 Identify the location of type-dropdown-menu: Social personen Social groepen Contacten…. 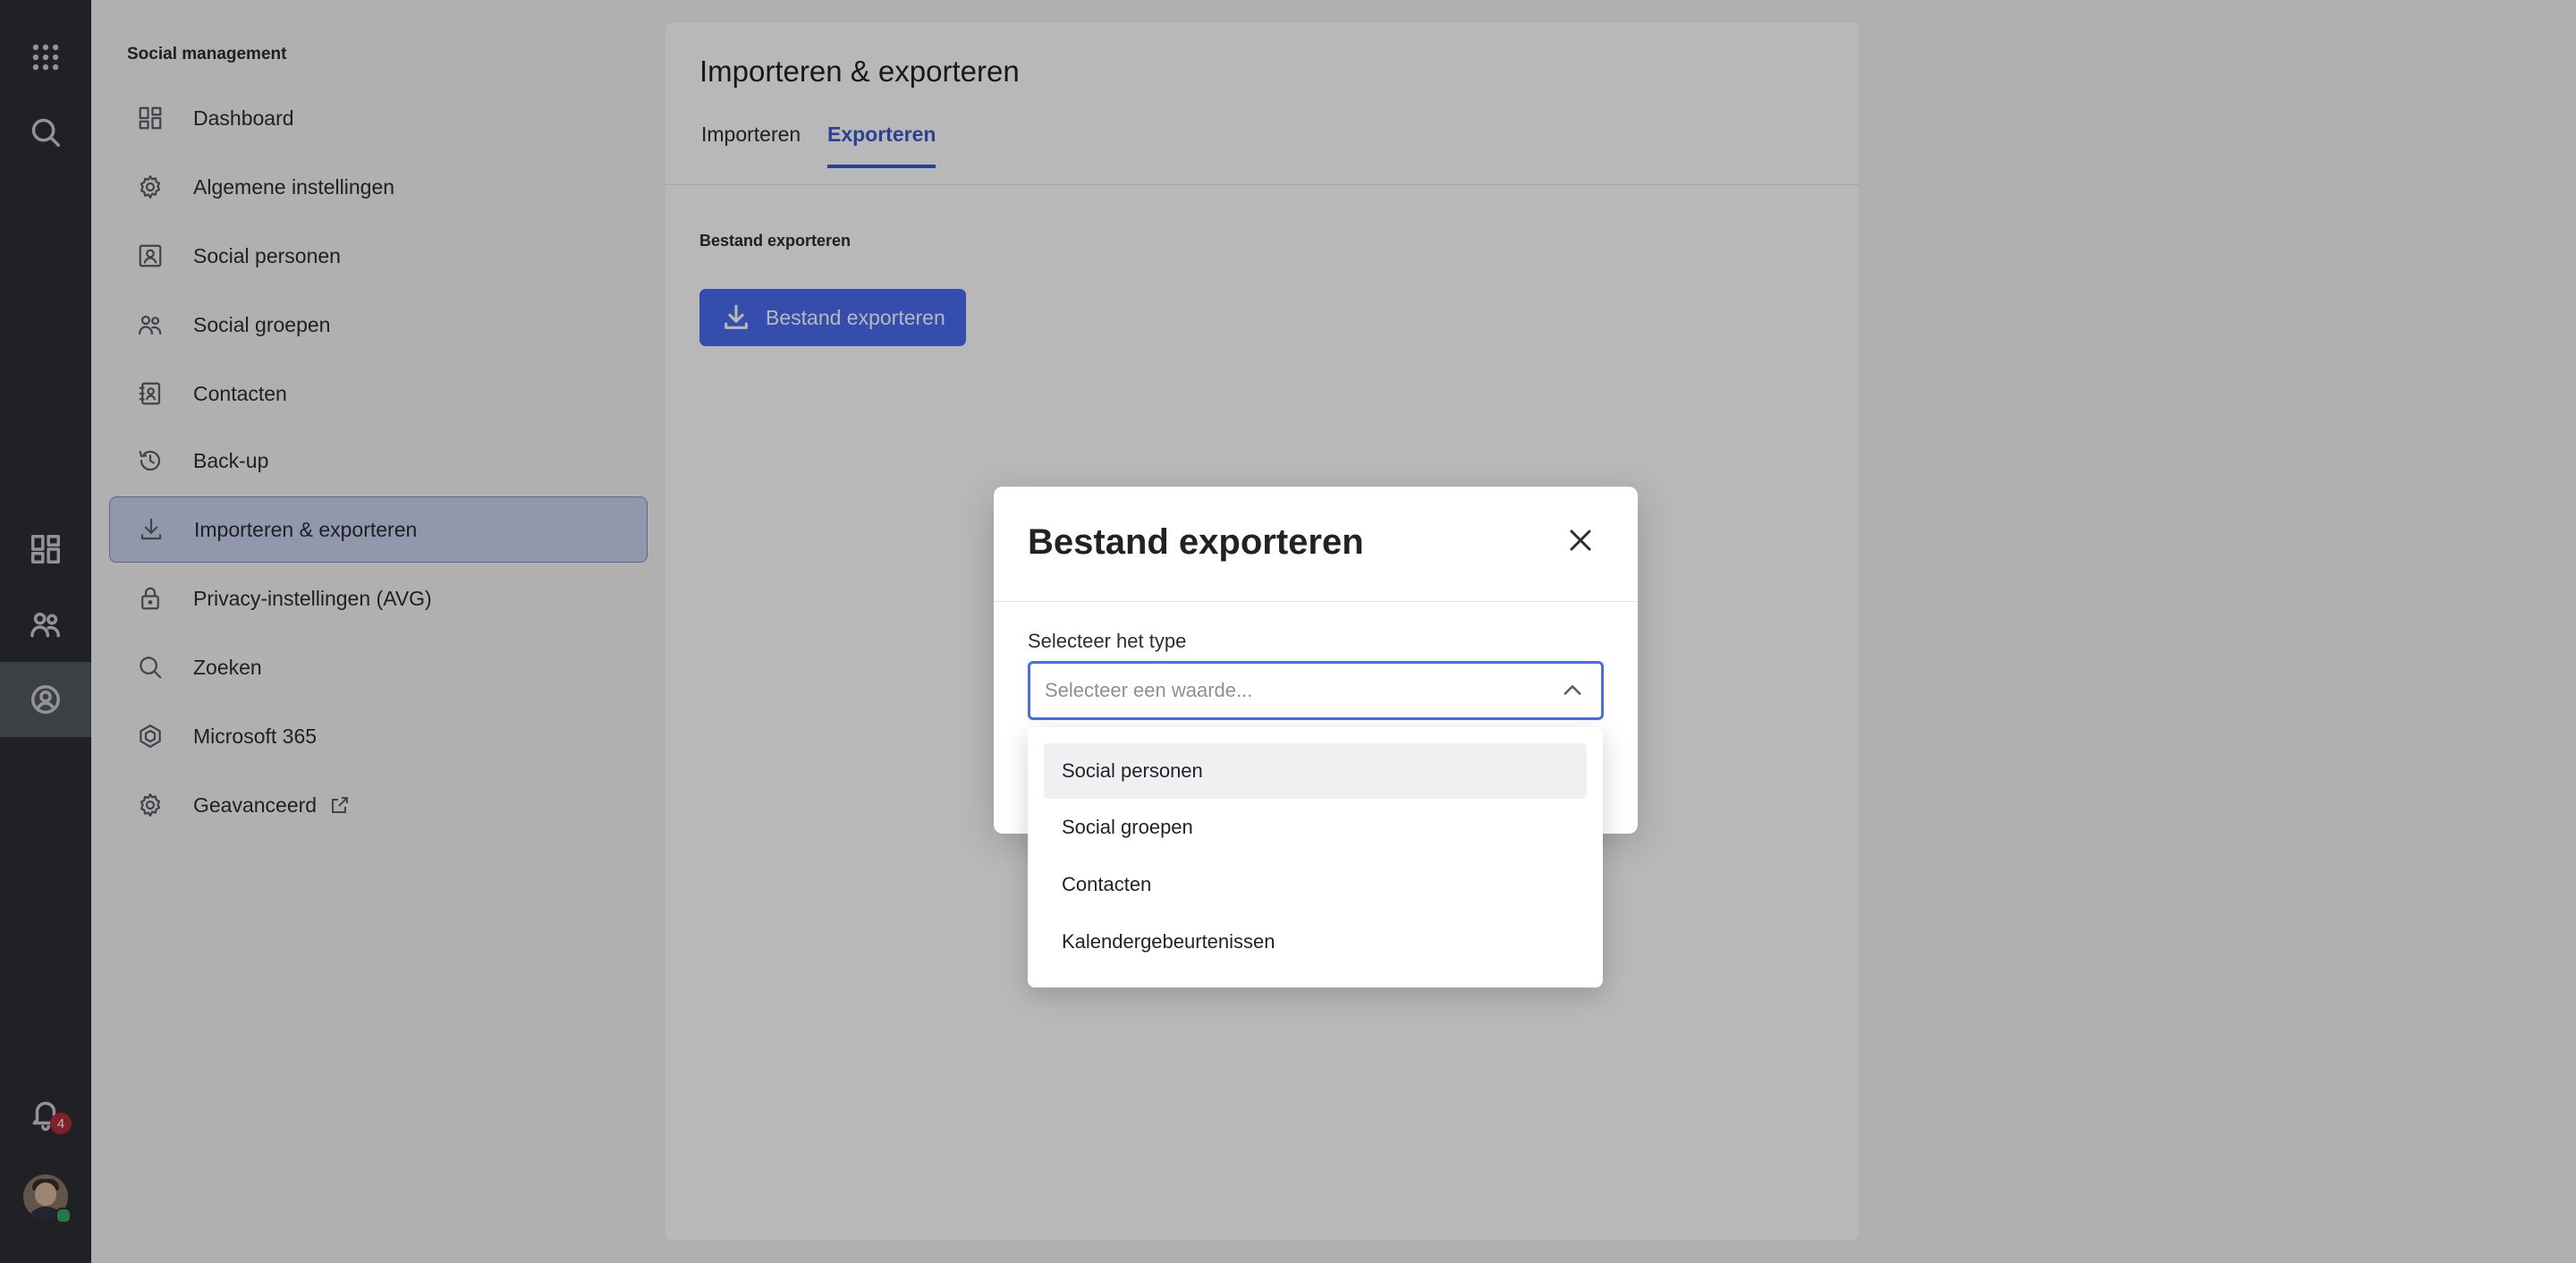
(1315, 857).